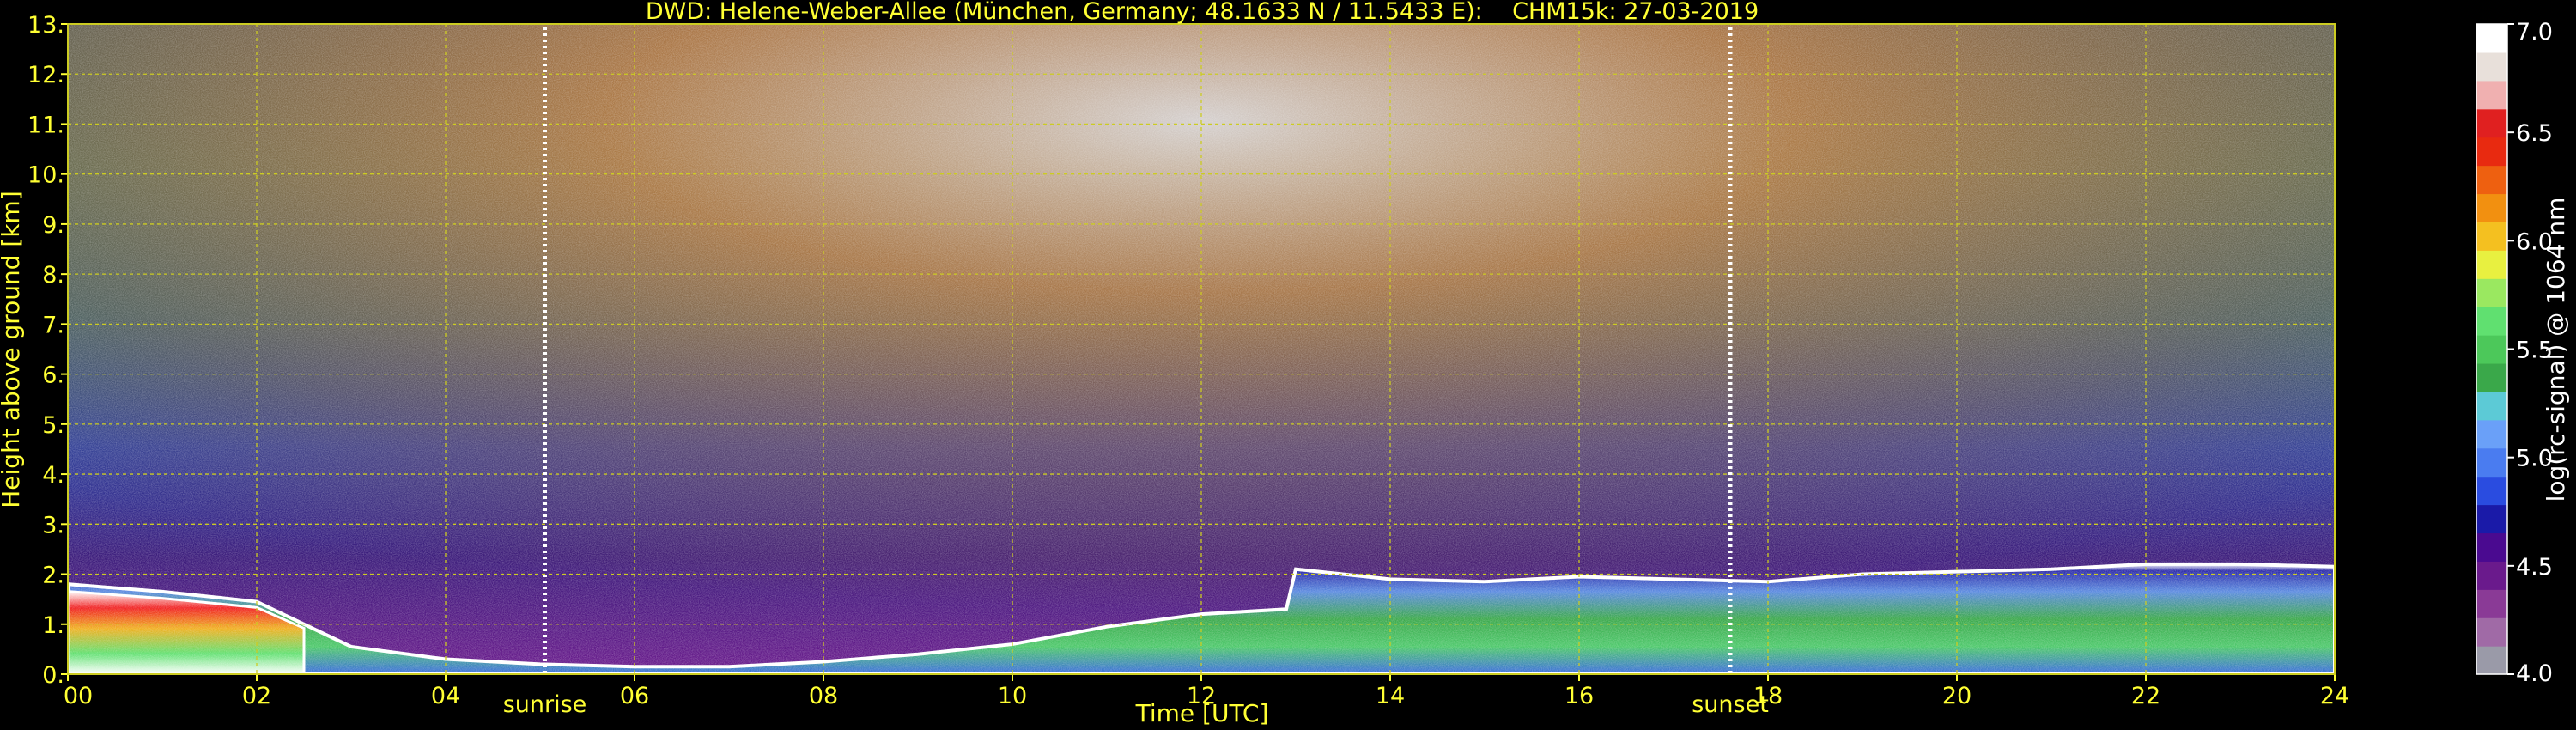 This screenshot has width=2576, height=730. Describe the element at coordinates (53, 275) in the screenshot. I see `y-tick-label: 8.` at that location.